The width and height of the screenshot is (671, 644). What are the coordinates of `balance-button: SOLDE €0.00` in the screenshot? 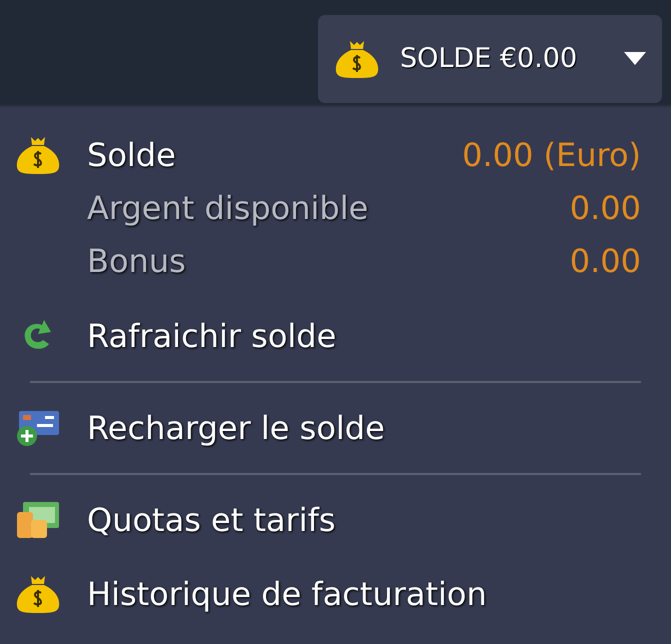 It's located at (490, 59).